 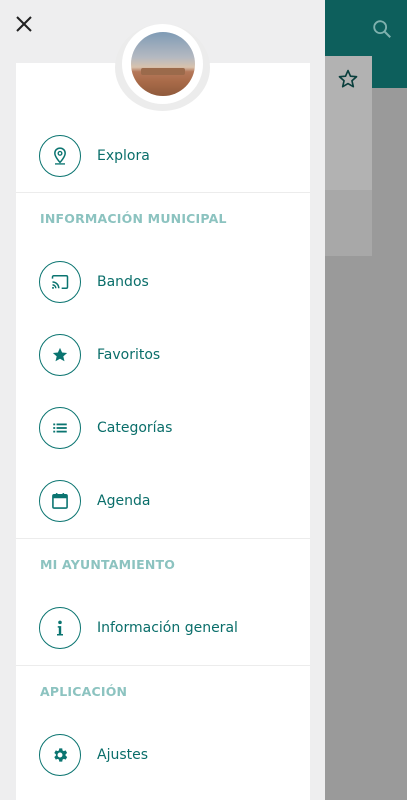 What do you see at coordinates (60, 628) in the screenshot?
I see `info-icon` at bounding box center [60, 628].